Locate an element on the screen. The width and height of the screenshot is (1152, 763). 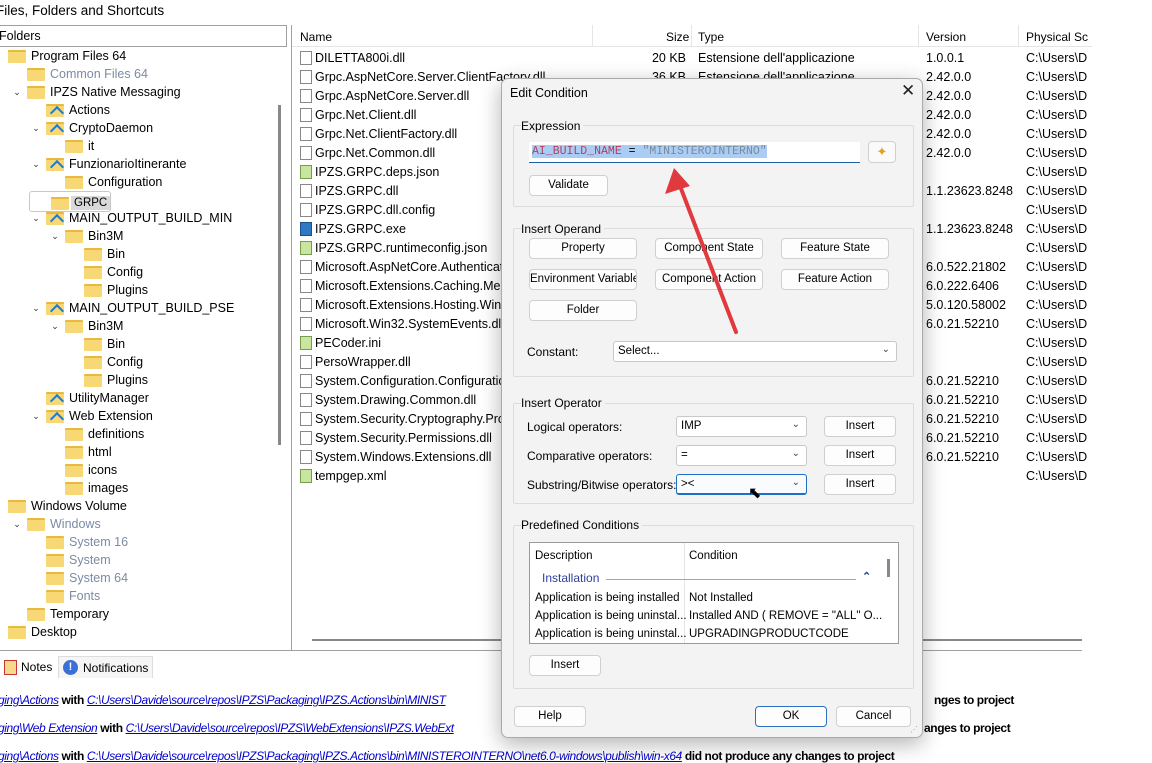
tree-item: definitions is located at coordinates (96, 434).